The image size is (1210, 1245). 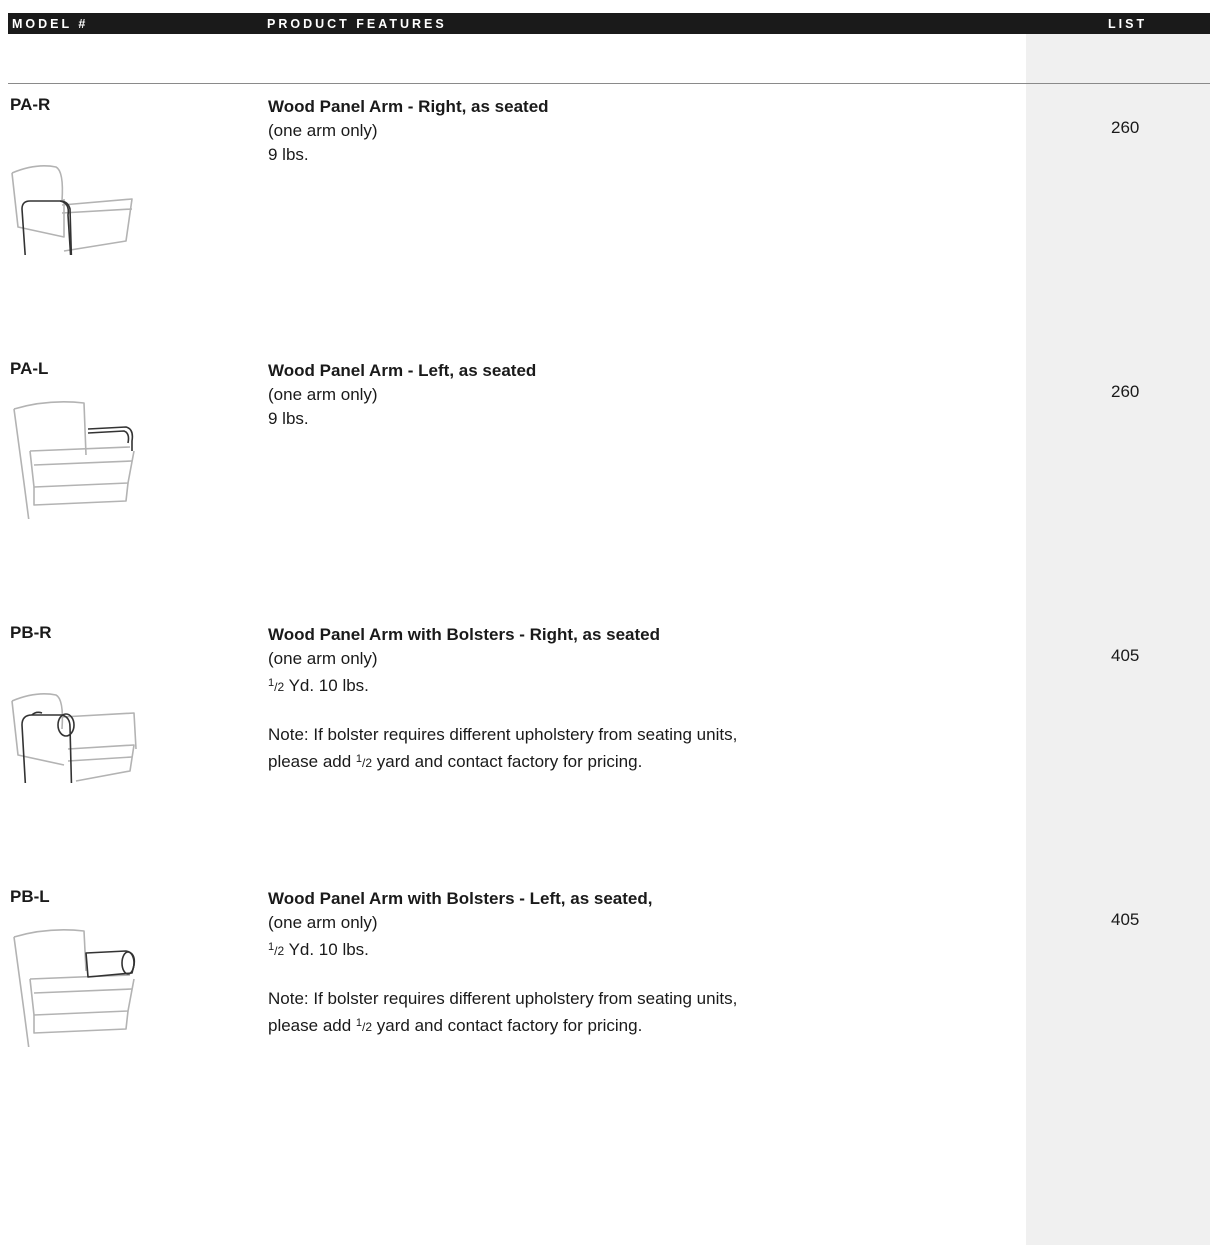 What do you see at coordinates (74, 988) in the screenshot?
I see `lounge-chair-left-bolster-icon` at bounding box center [74, 988].